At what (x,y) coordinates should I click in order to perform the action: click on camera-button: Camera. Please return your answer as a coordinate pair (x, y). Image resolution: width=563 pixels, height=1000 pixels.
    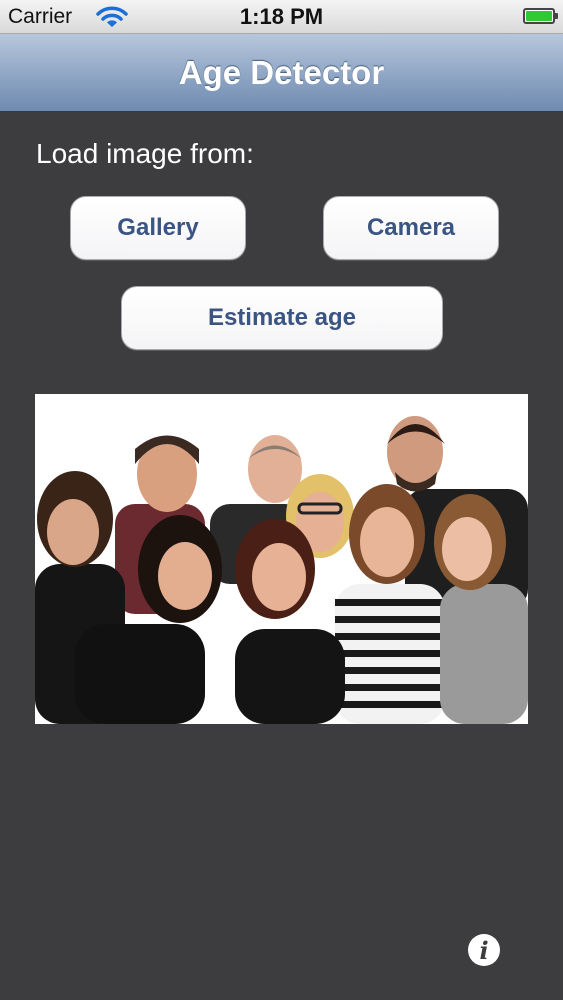
    Looking at the image, I should click on (411, 228).